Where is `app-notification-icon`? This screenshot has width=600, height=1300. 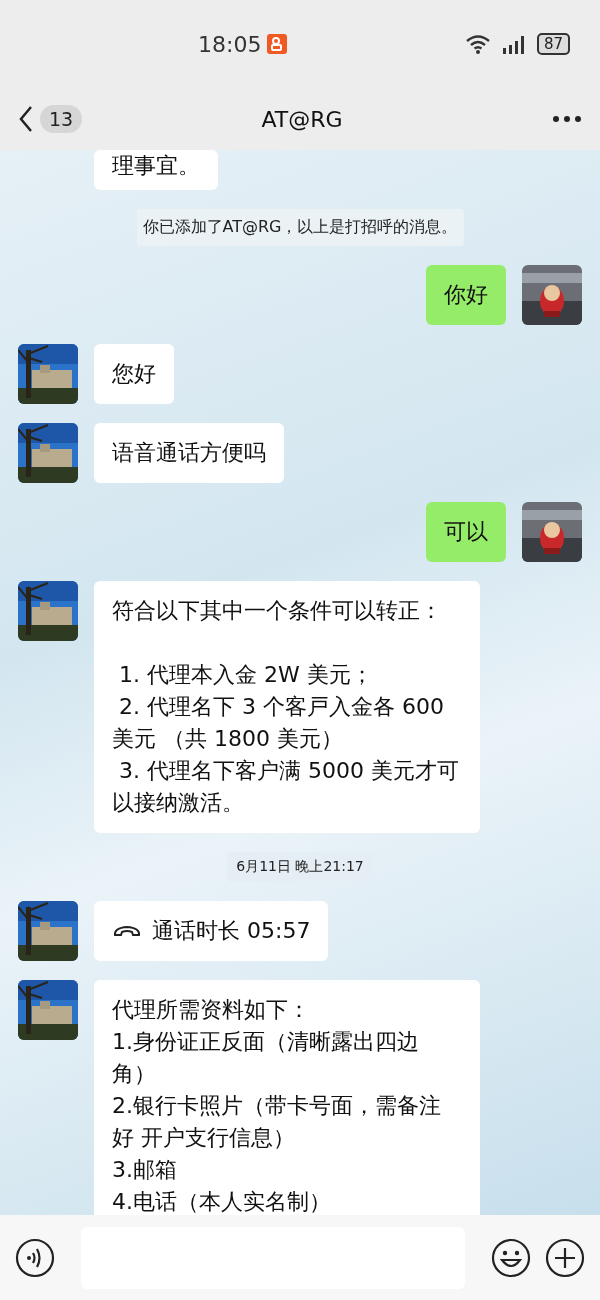 app-notification-icon is located at coordinates (277, 44).